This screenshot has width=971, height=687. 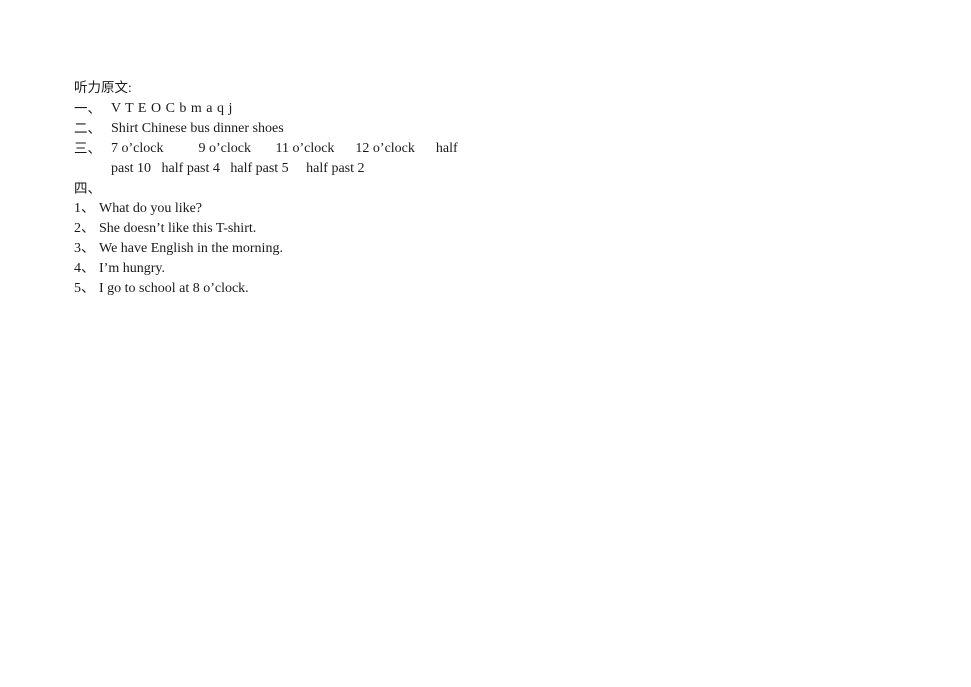 What do you see at coordinates (87, 108) in the screenshot?
I see `section-marker: 一、` at bounding box center [87, 108].